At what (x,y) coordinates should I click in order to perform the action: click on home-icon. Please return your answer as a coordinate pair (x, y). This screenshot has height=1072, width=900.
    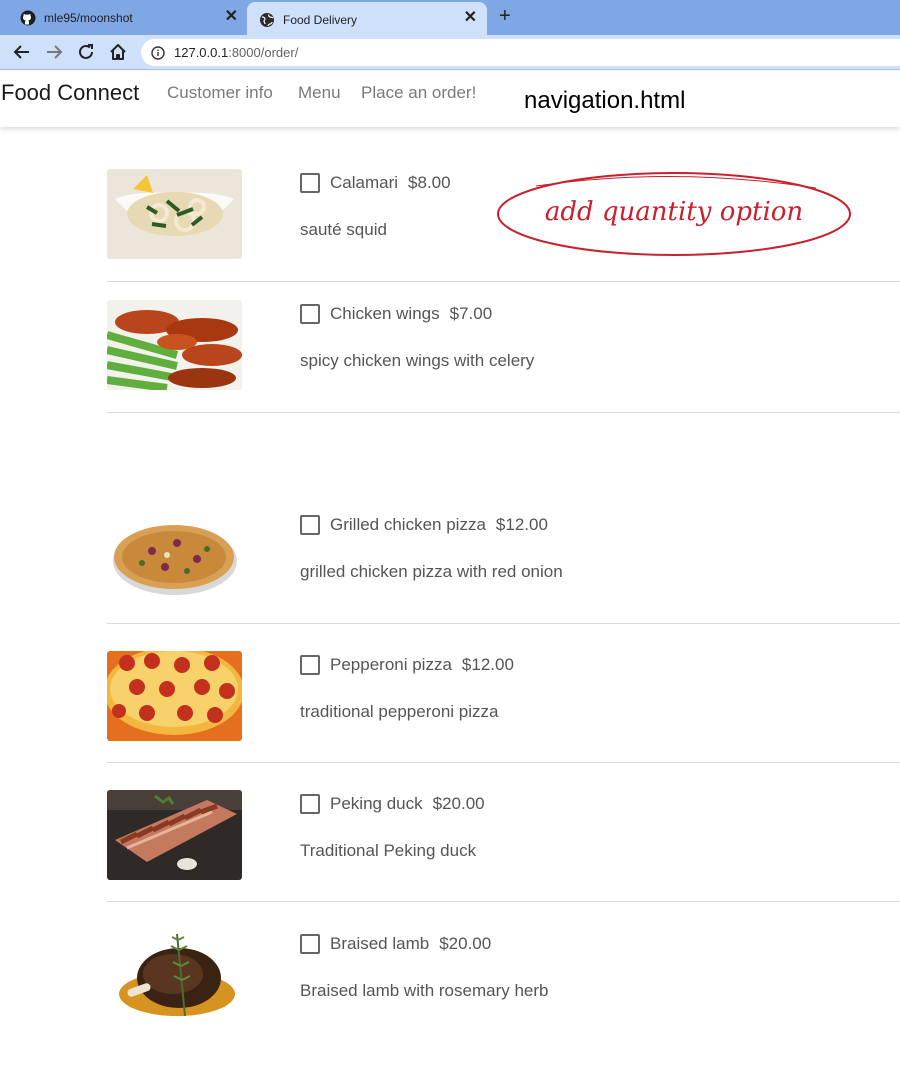
    Looking at the image, I should click on (118, 52).